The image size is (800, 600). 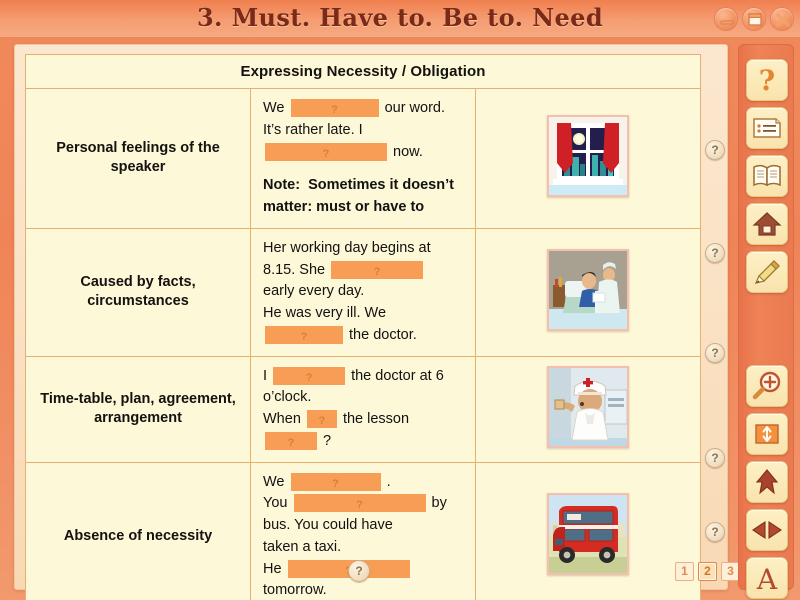 What do you see at coordinates (325, 313) in the screenshot?
I see `sentence-text: He was very ill. We` at bounding box center [325, 313].